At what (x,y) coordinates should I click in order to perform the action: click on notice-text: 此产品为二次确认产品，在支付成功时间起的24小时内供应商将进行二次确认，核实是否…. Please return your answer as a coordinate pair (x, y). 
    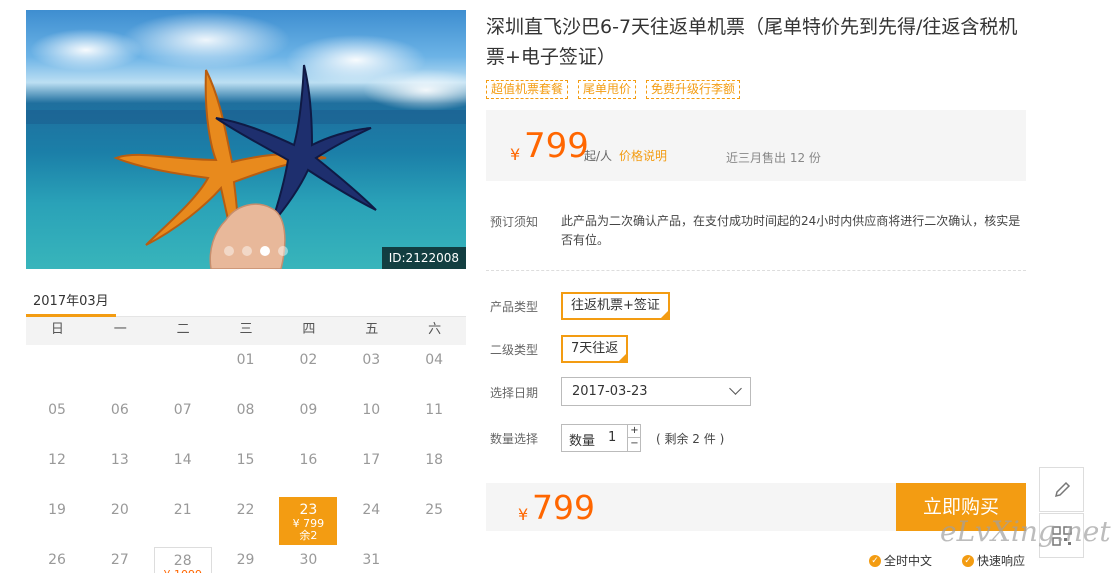
    Looking at the image, I should click on (791, 230).